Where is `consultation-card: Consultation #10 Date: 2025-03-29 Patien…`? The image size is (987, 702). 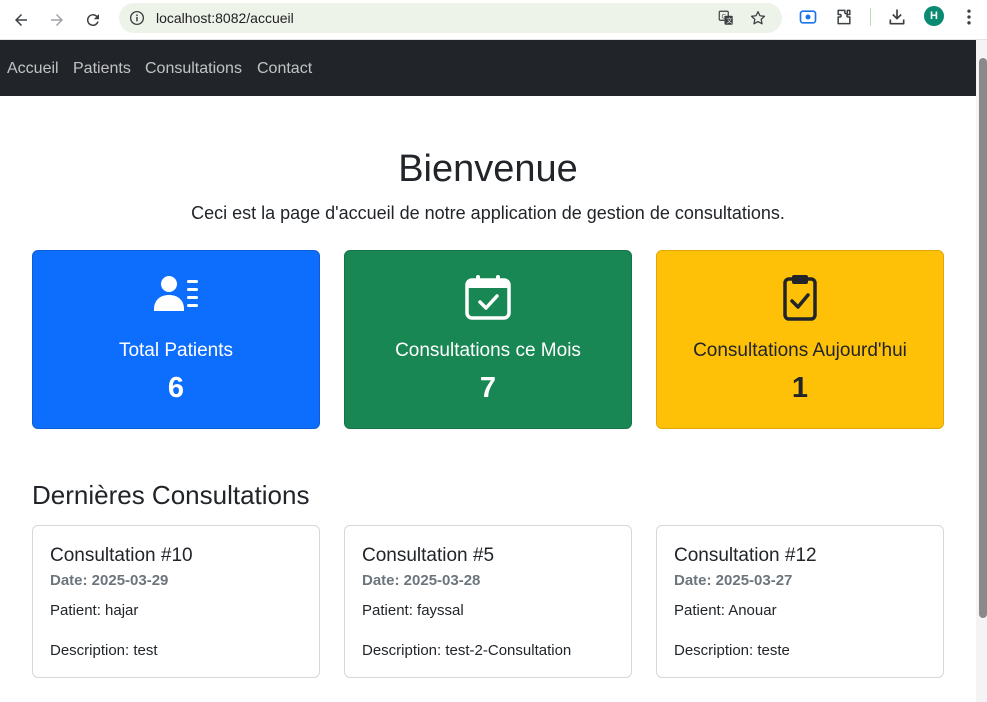
consultation-card: Consultation #10 Date: 2025-03-29 Patien… is located at coordinates (176, 601).